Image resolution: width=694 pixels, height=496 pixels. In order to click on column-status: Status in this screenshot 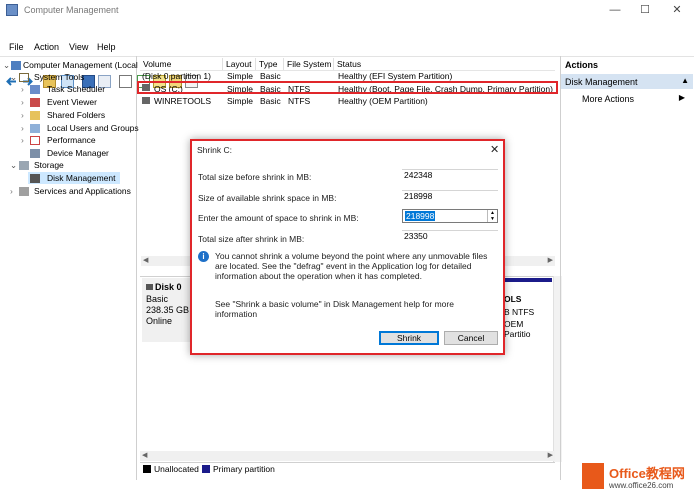, I will do `click(444, 64)`.